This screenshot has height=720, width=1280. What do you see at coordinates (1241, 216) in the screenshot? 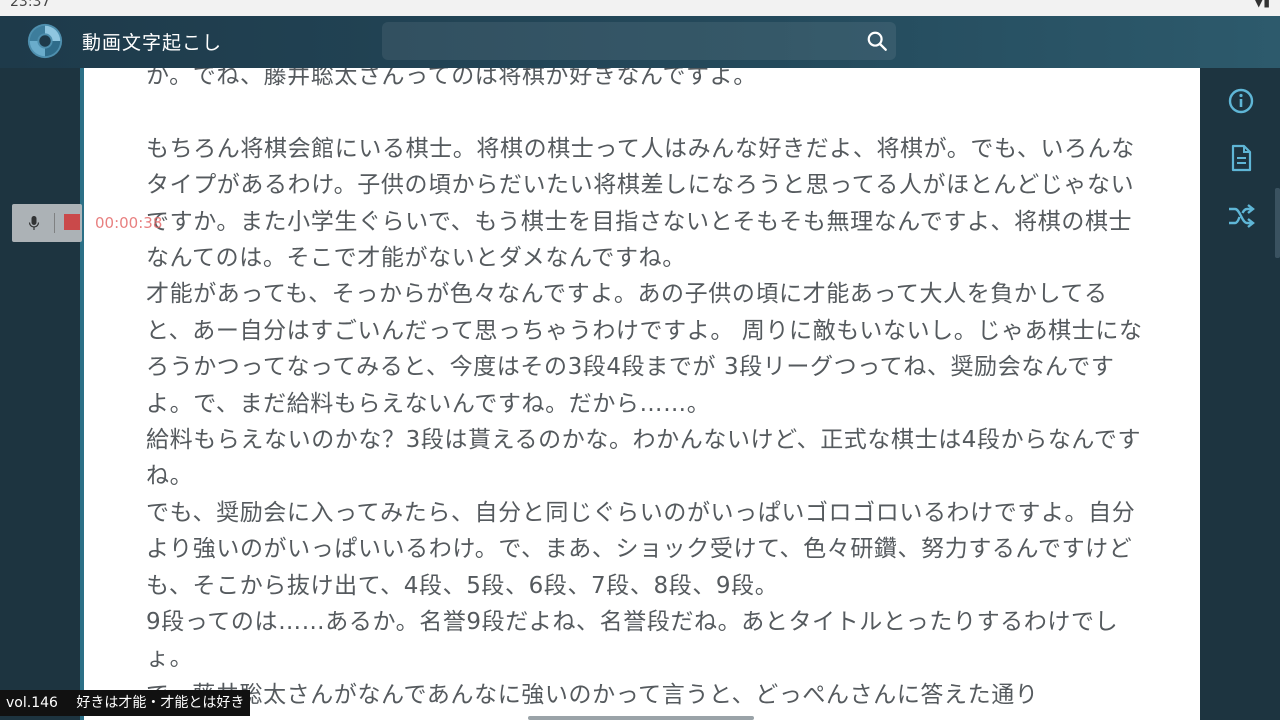
I see `shuffle-icon` at bounding box center [1241, 216].